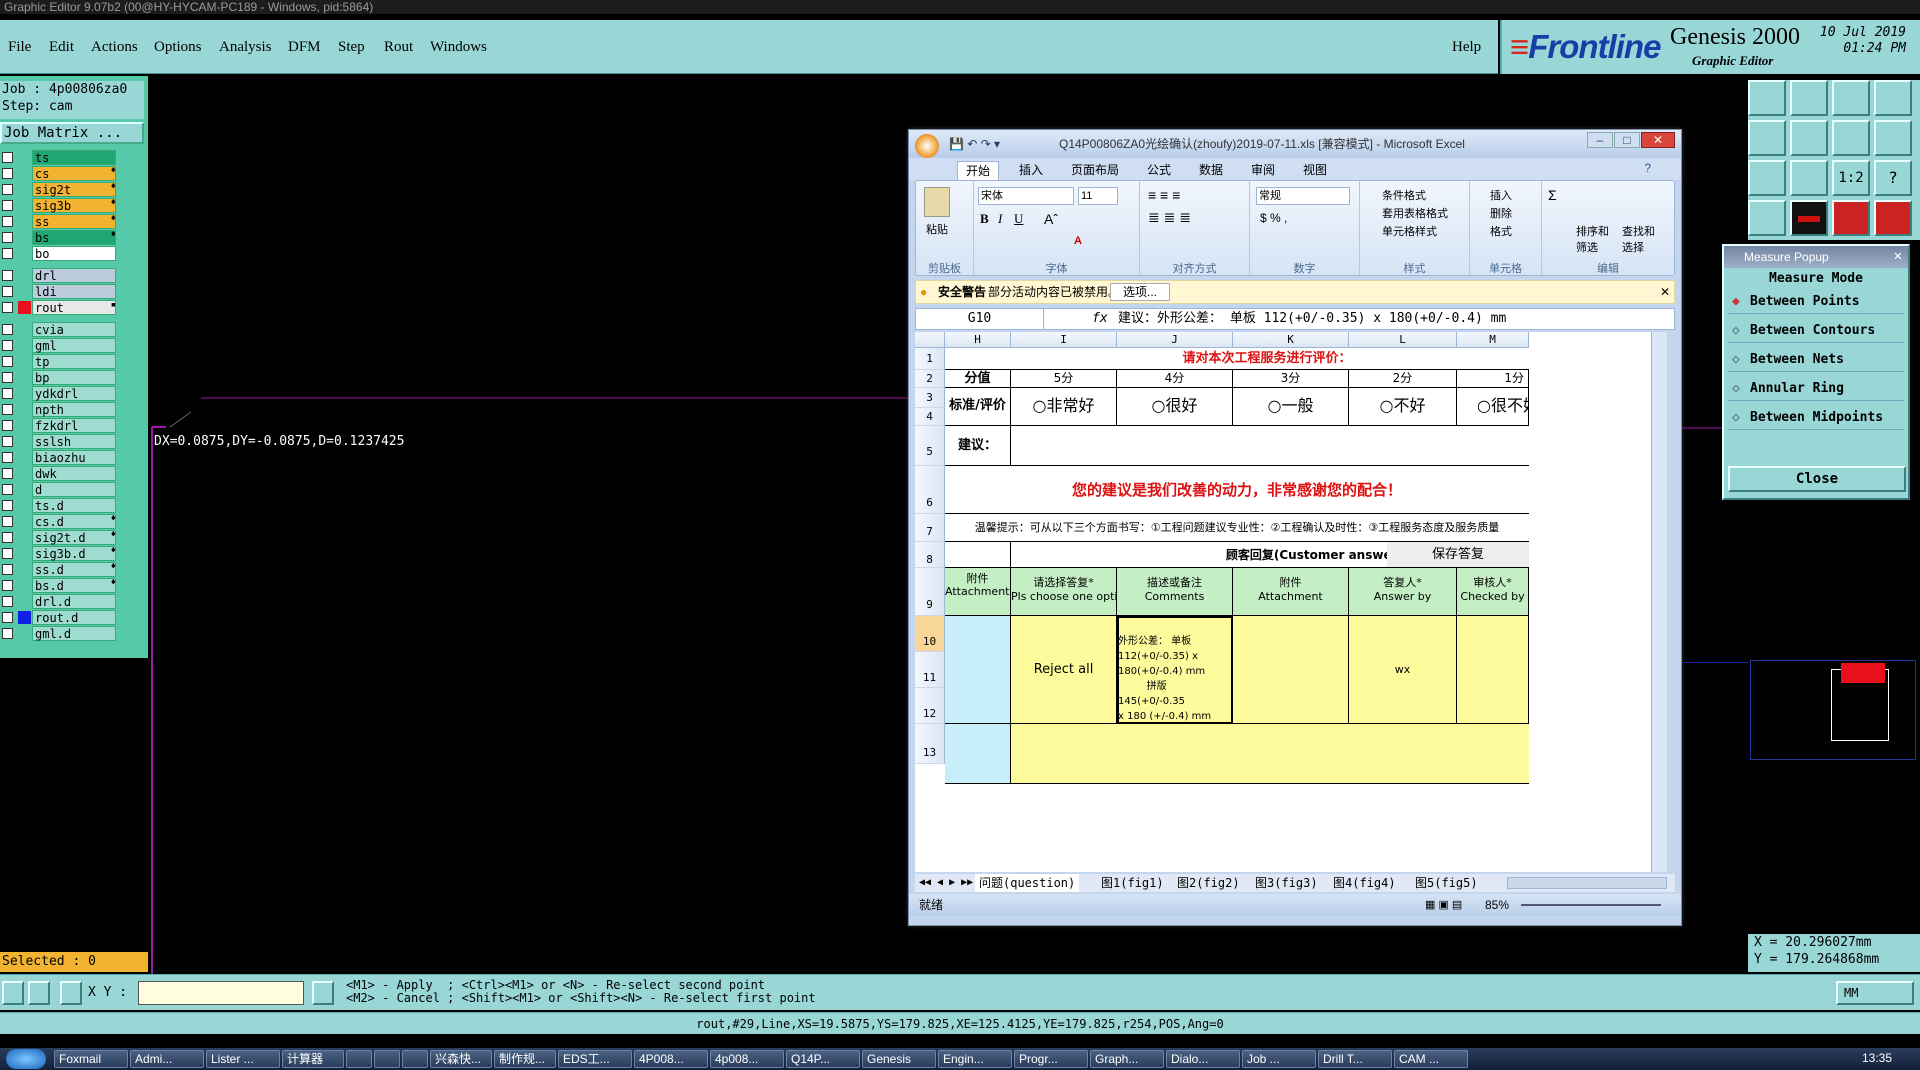  I want to click on menu-step: Step, so click(351, 47).